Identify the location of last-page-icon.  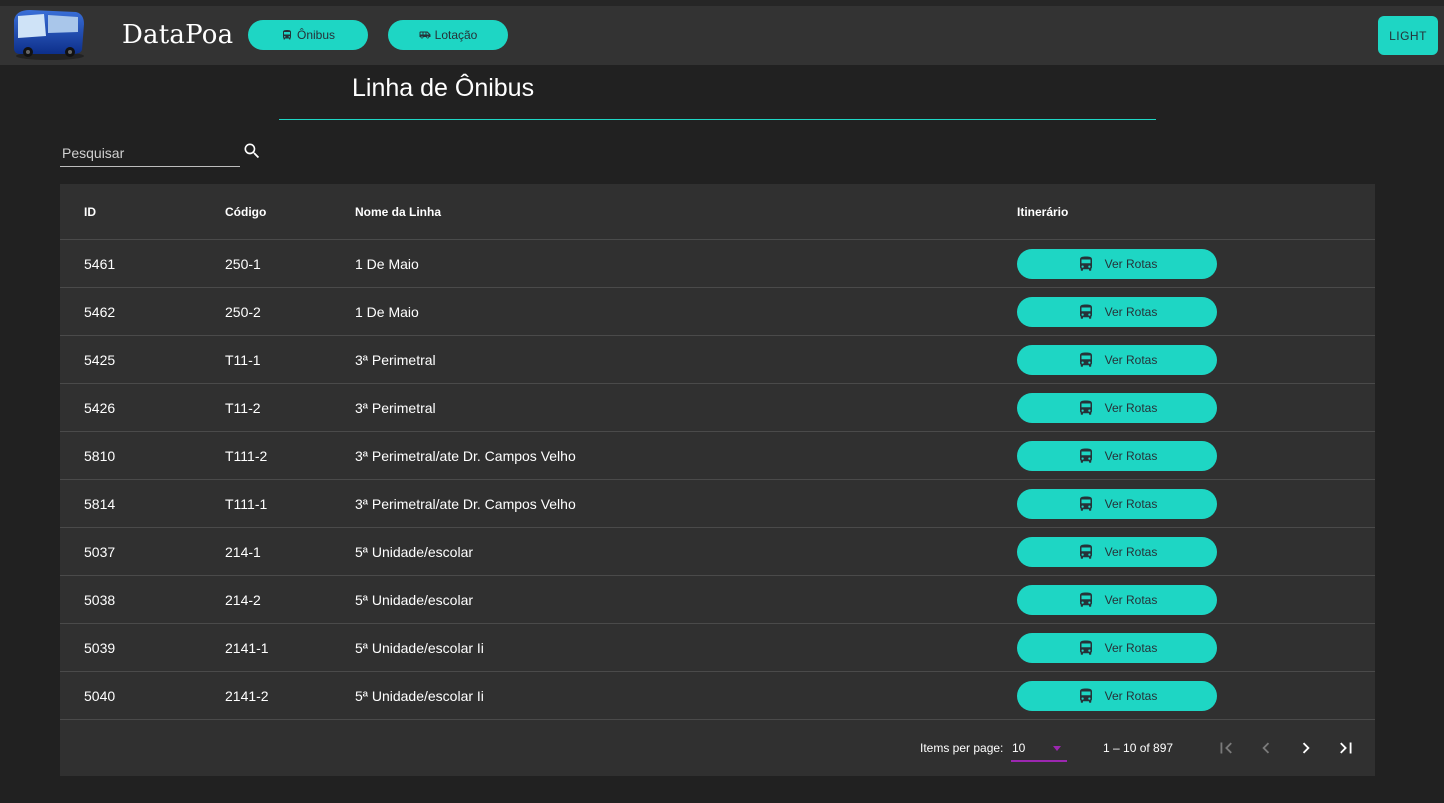
(1346, 748).